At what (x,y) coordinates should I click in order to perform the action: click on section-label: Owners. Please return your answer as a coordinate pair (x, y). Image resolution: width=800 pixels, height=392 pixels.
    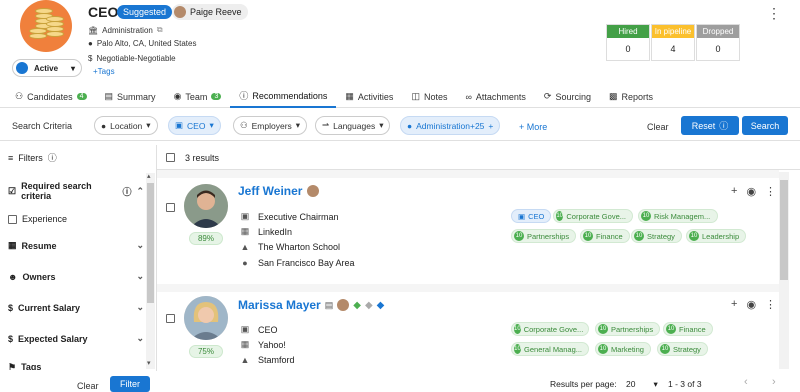
    Looking at the image, I should click on (39, 276).